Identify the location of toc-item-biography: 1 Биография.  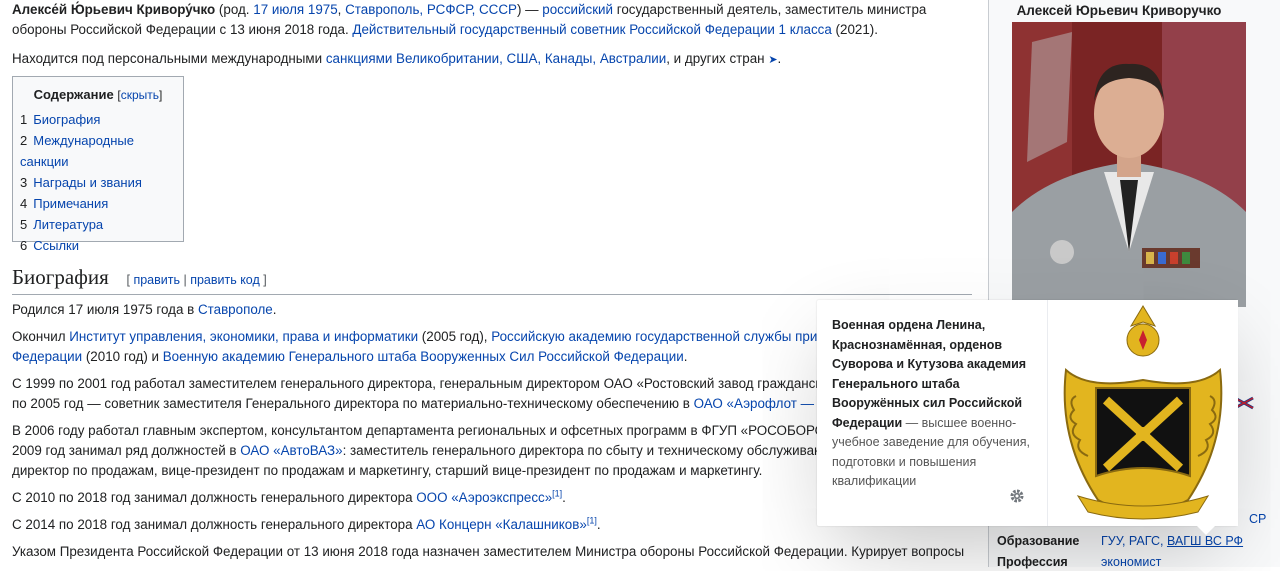
(101, 119).